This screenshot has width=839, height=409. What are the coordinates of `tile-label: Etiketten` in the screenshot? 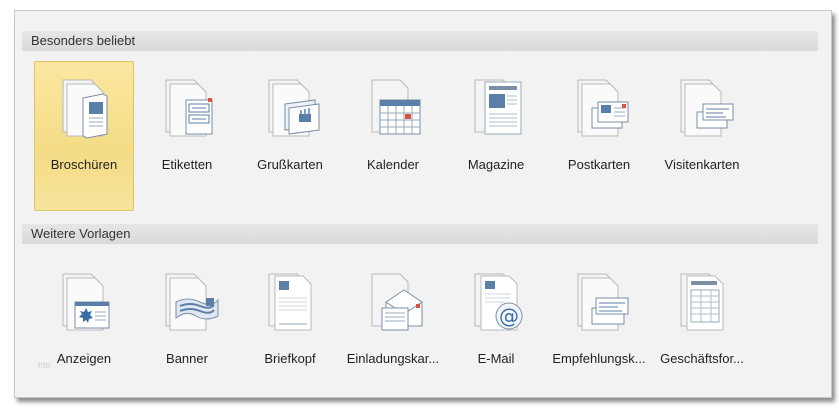 It's located at (187, 164).